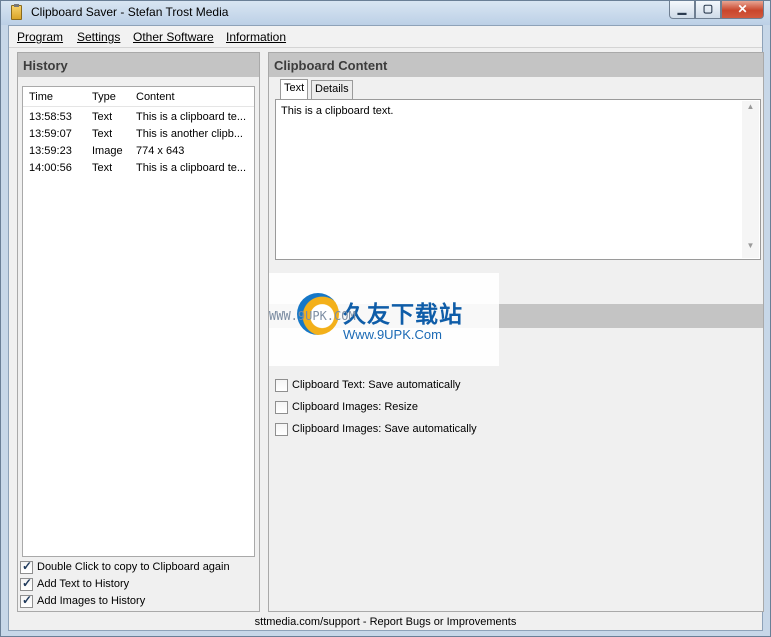 The width and height of the screenshot is (771, 637). I want to click on menu-settings: Settings, so click(98, 37).